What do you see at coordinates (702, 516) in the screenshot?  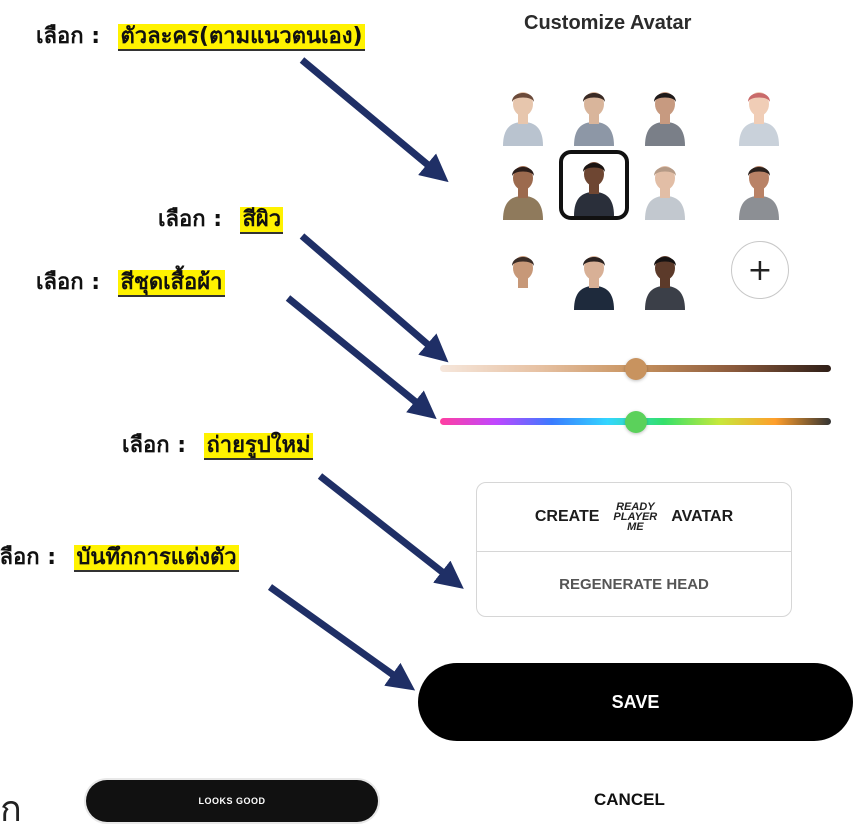 I see `avatar-label: AVATAR` at bounding box center [702, 516].